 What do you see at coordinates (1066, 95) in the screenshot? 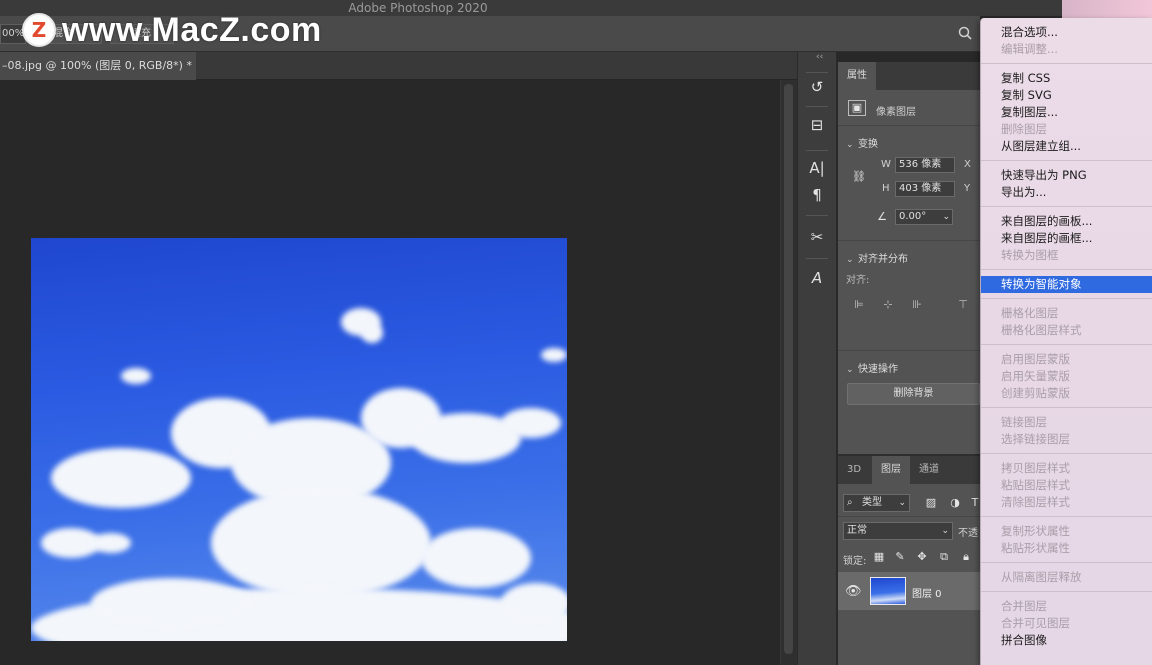
I see `menu-item: 复制 SVG` at bounding box center [1066, 95].